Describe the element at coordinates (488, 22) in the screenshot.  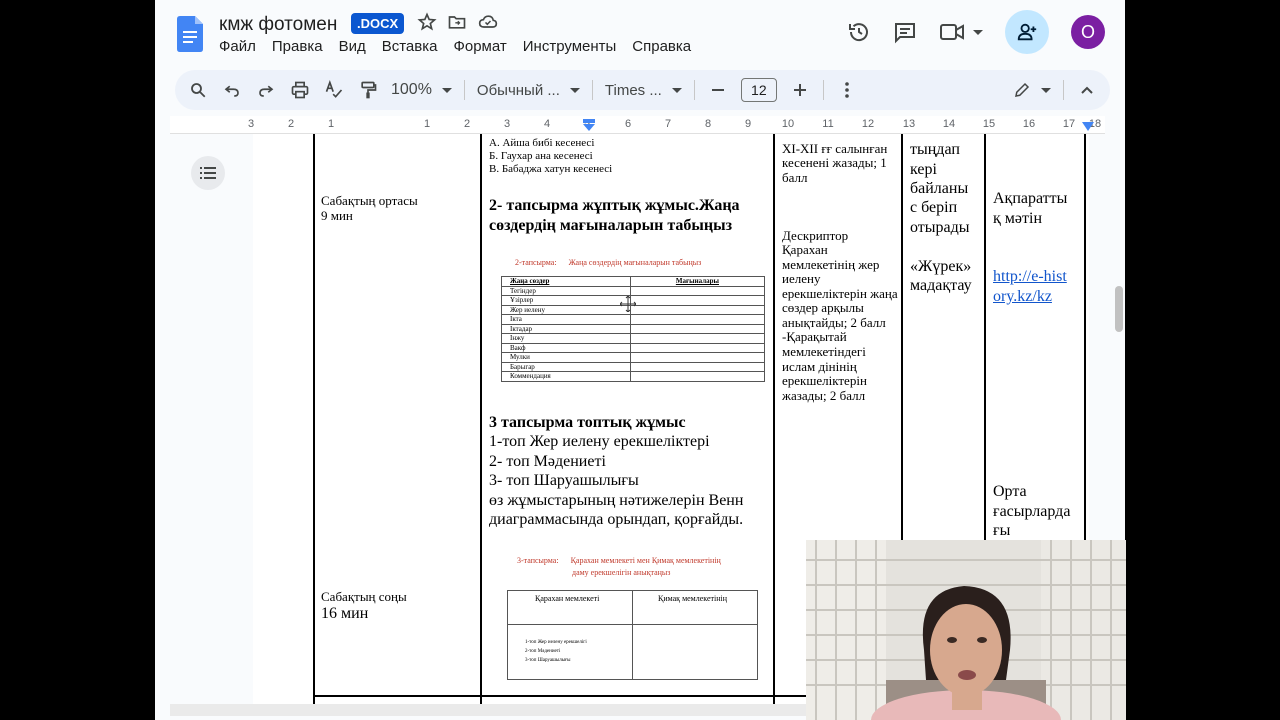
I see `cloud-status-icon` at that location.